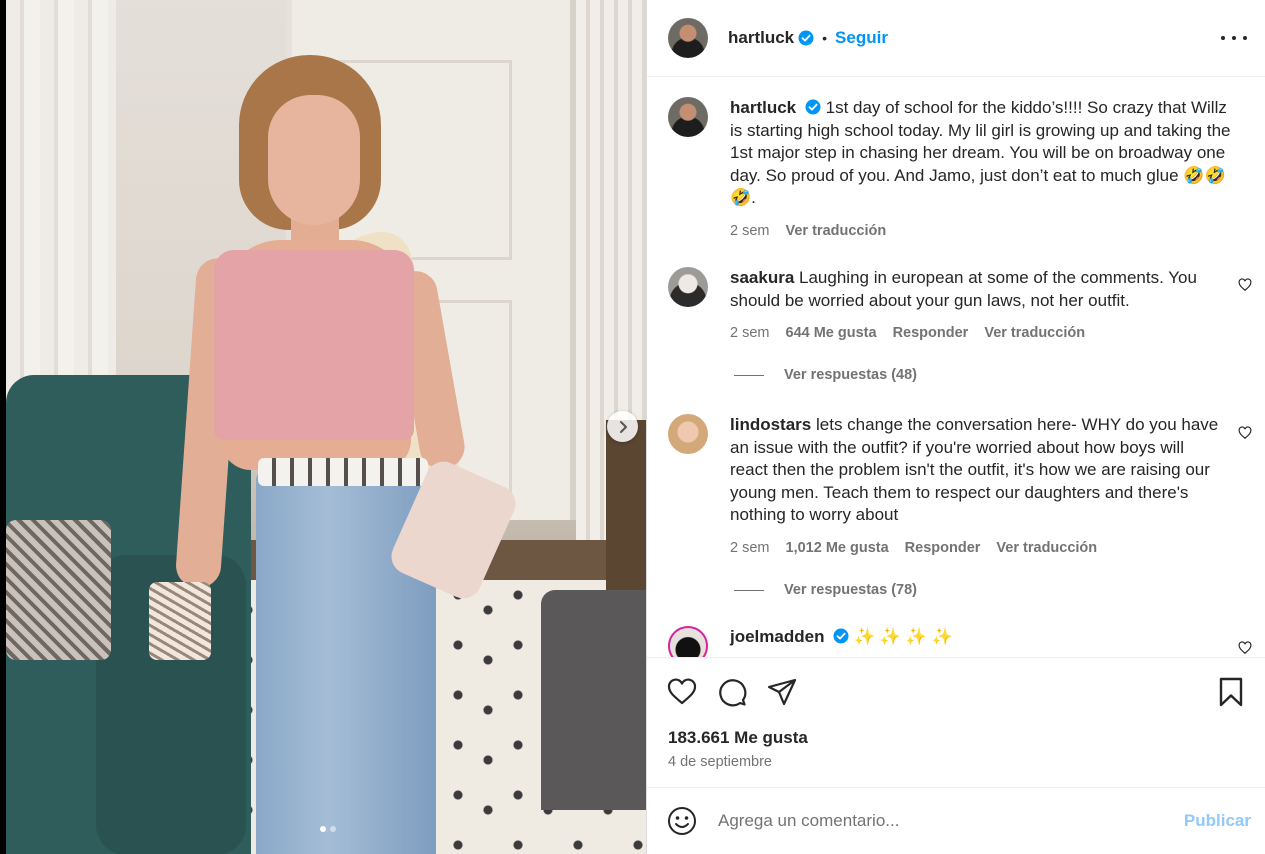 The image size is (1265, 854). What do you see at coordinates (732, 692) in the screenshot?
I see `comment-icon` at bounding box center [732, 692].